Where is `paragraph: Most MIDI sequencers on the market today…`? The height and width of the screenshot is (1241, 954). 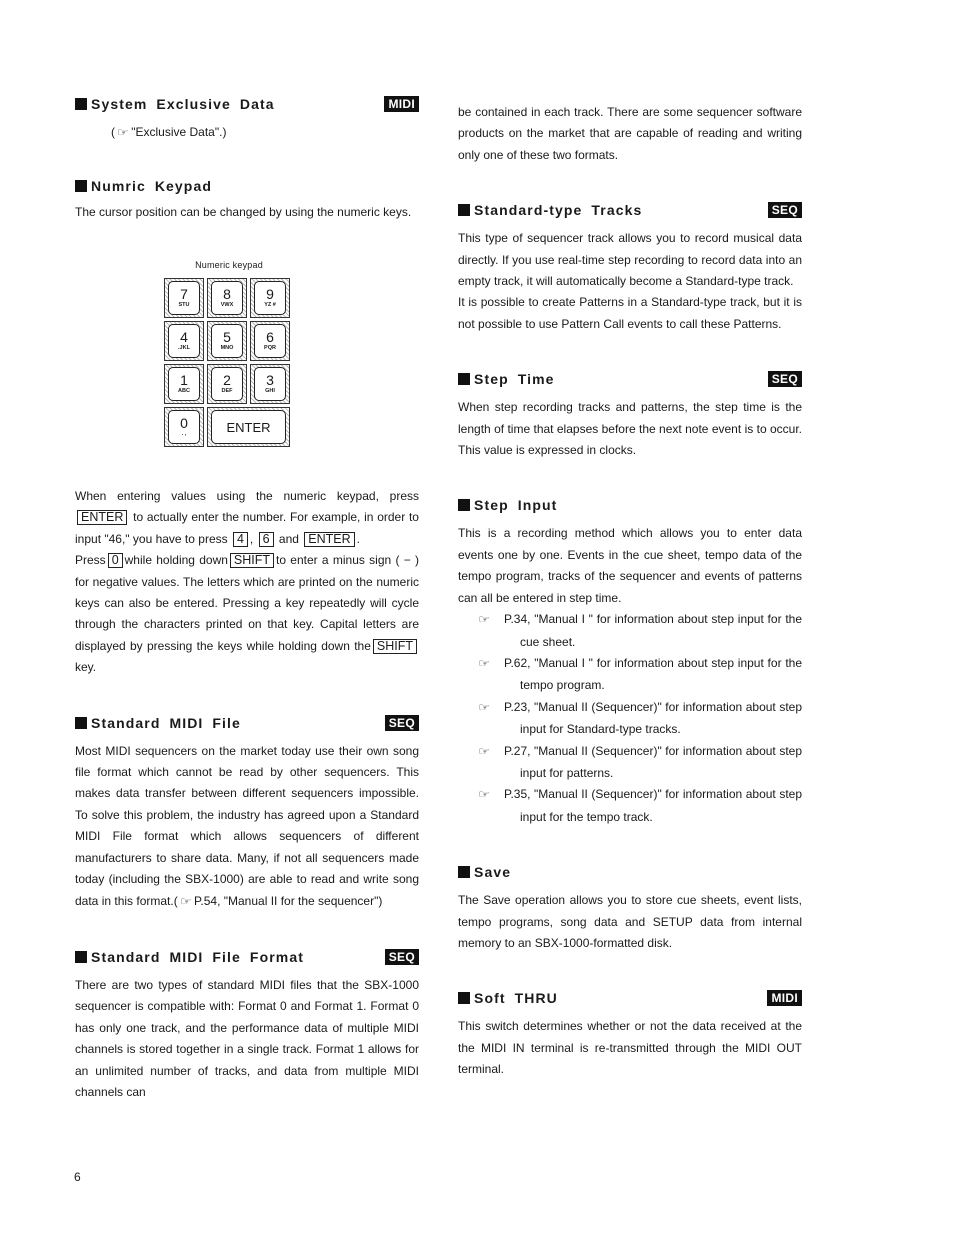
paragraph: Most MIDI sequencers on the market today… is located at coordinates (247, 827).